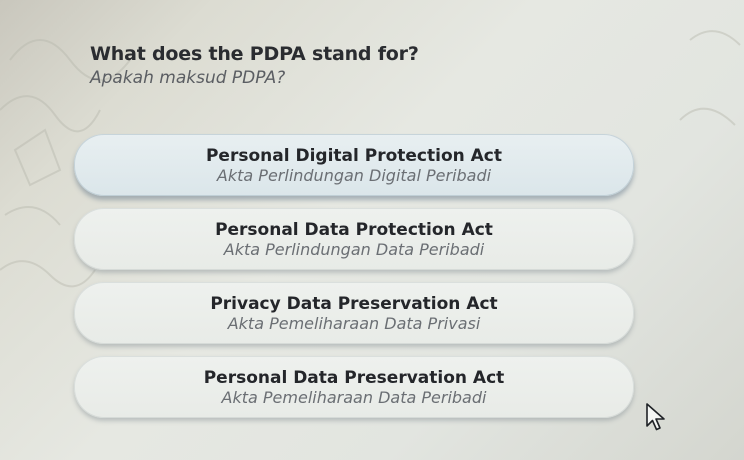 Image resolution: width=744 pixels, height=460 pixels. Describe the element at coordinates (354, 229) in the screenshot. I see `answer-option-label: Personal Data Protection Act` at that location.